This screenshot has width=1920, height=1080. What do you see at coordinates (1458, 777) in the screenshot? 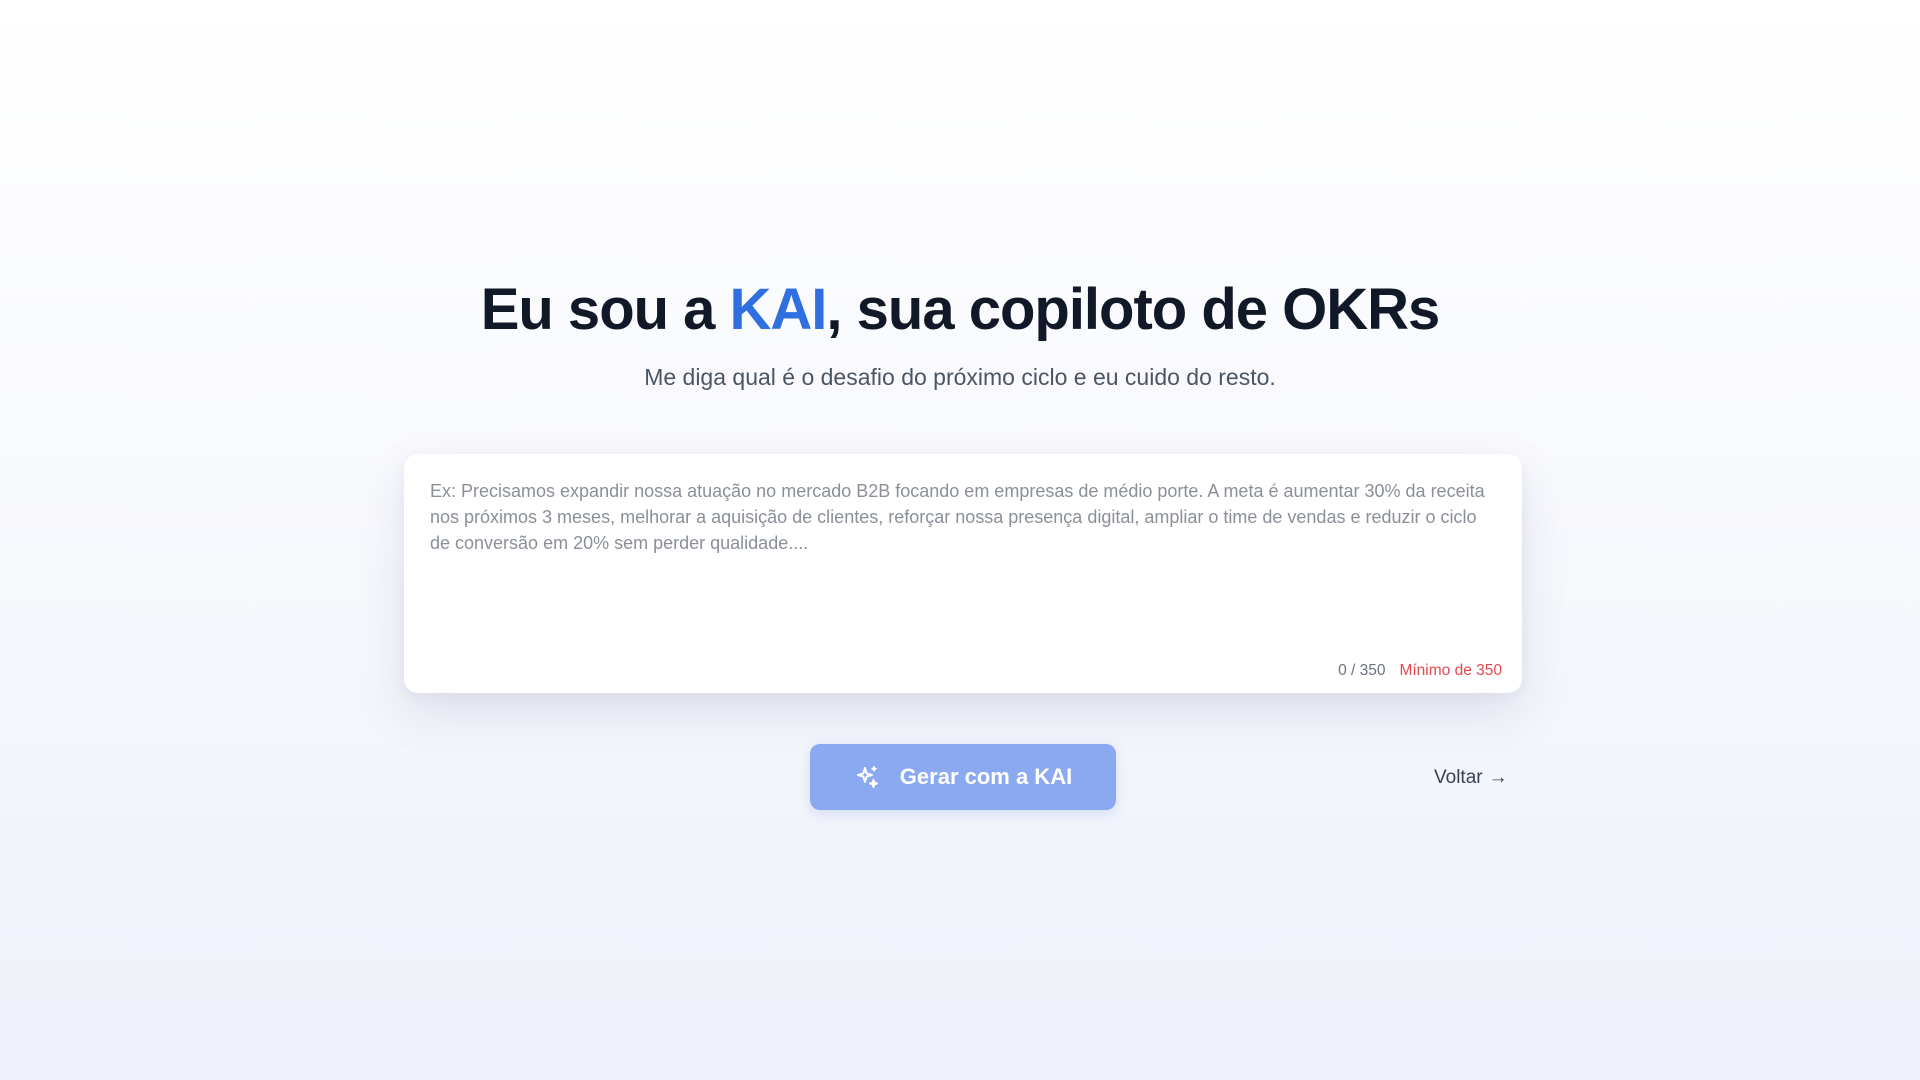
I see `back-link-label: Voltar` at bounding box center [1458, 777].